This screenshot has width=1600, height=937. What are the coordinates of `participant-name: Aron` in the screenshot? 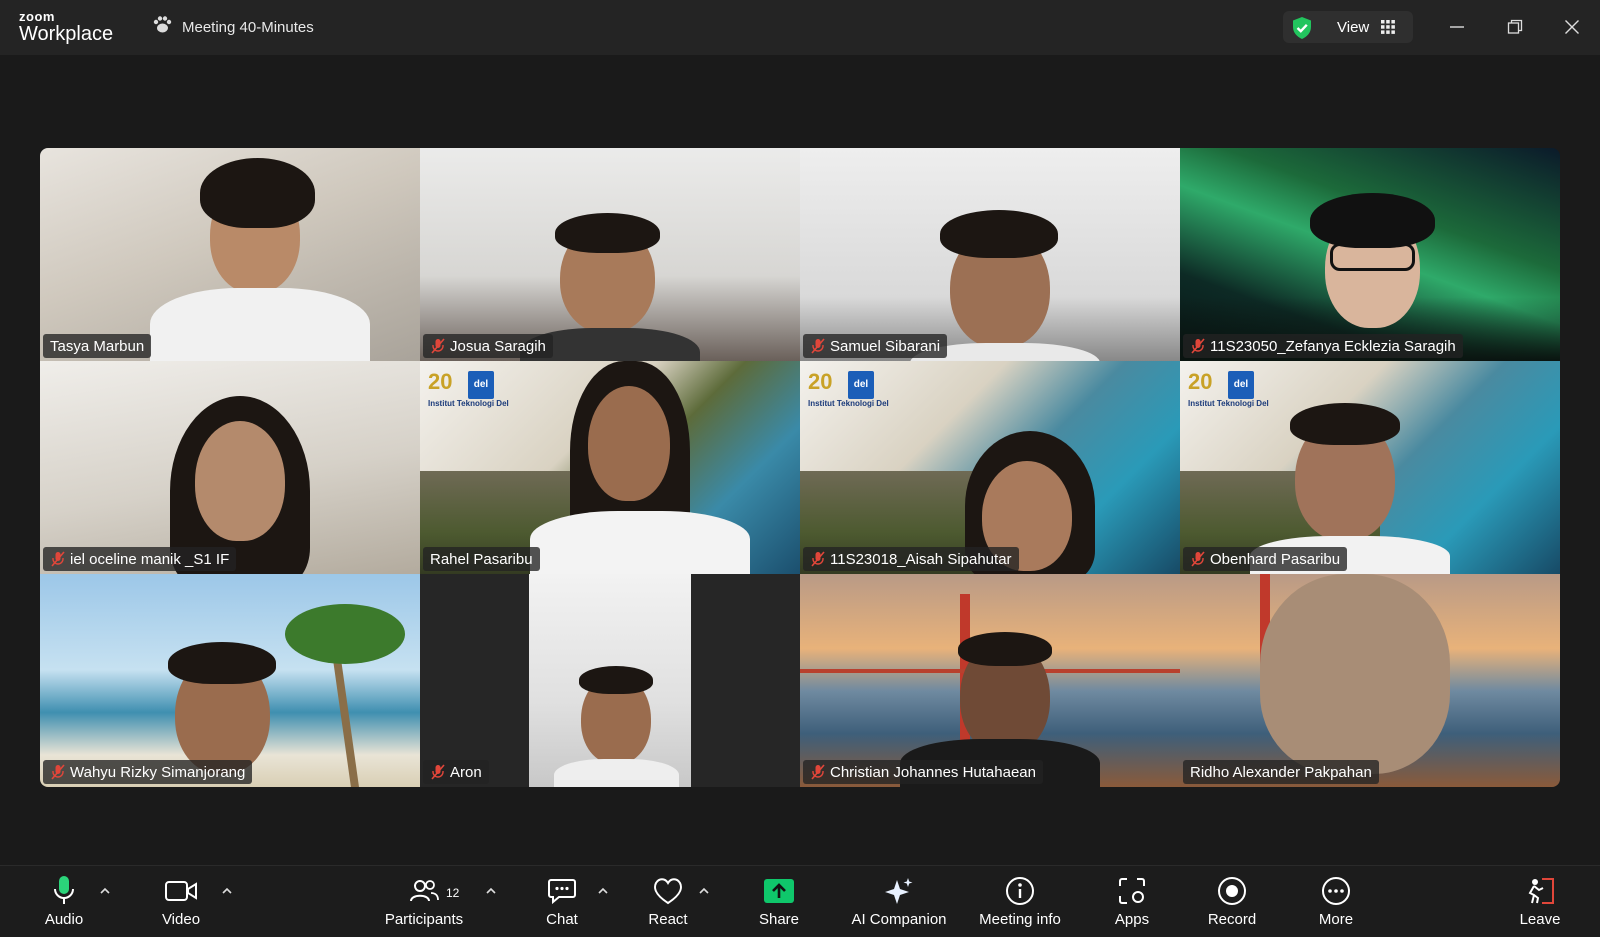 It's located at (466, 772).